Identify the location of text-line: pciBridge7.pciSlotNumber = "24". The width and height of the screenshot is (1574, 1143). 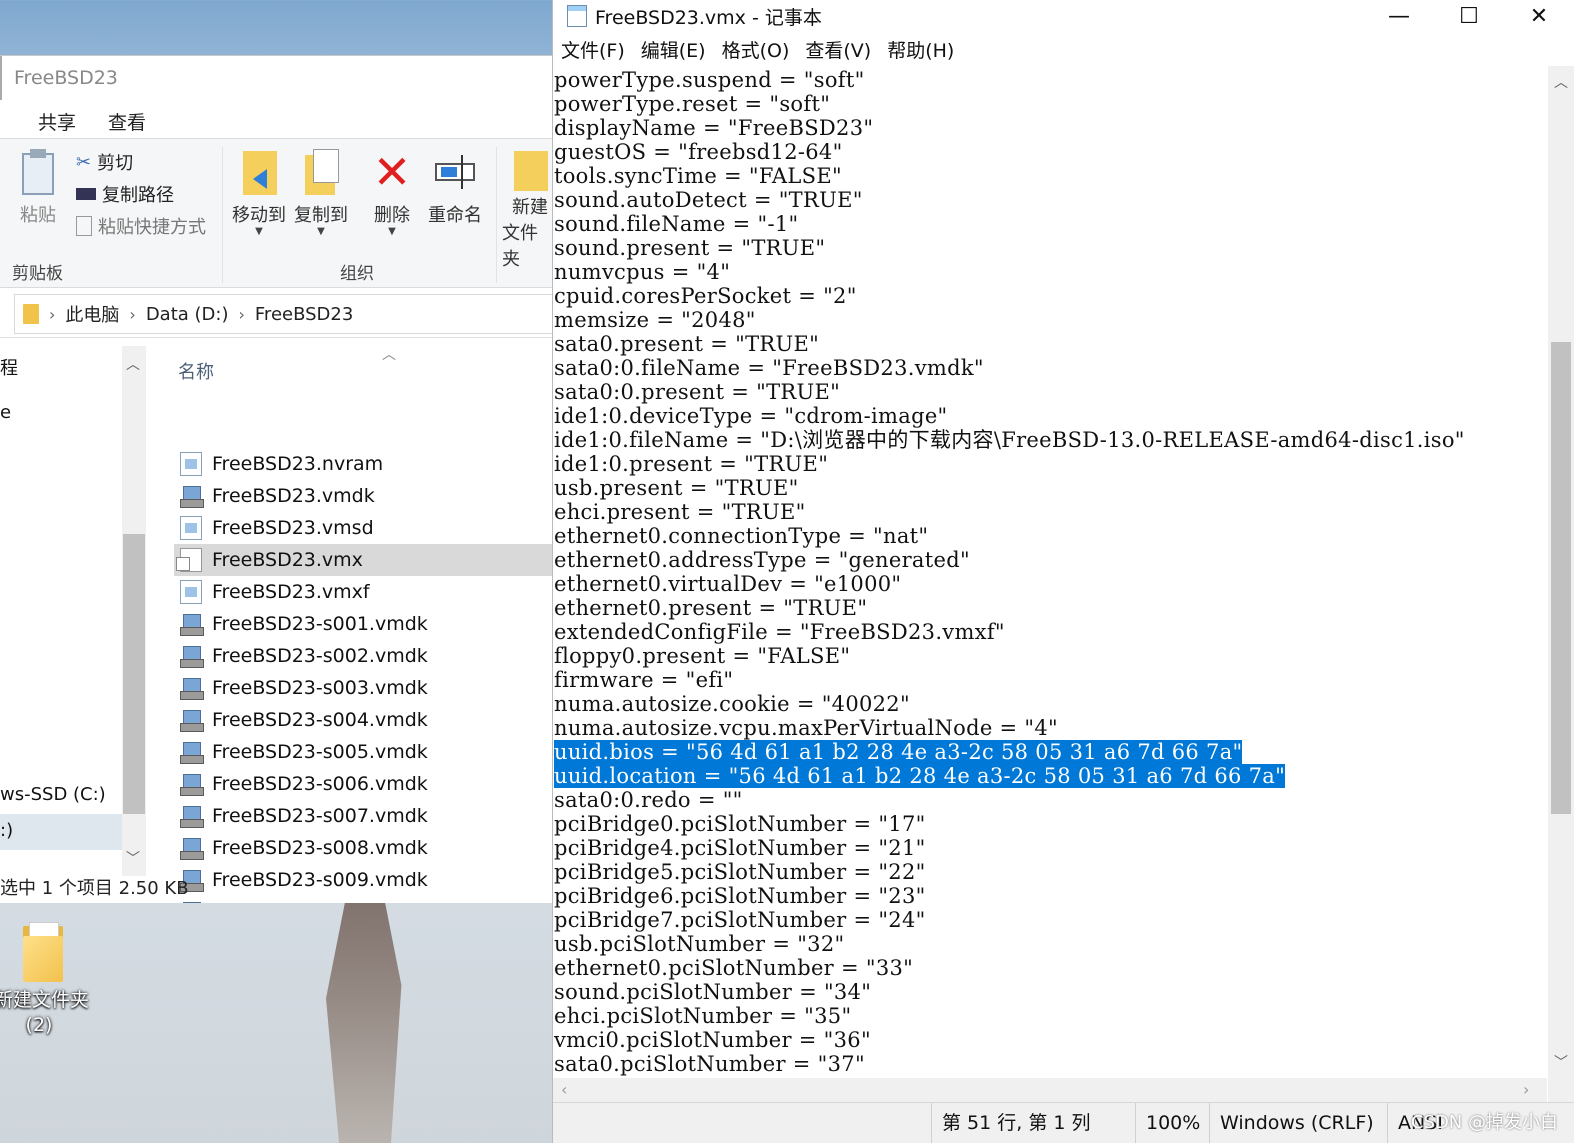
(740, 920).